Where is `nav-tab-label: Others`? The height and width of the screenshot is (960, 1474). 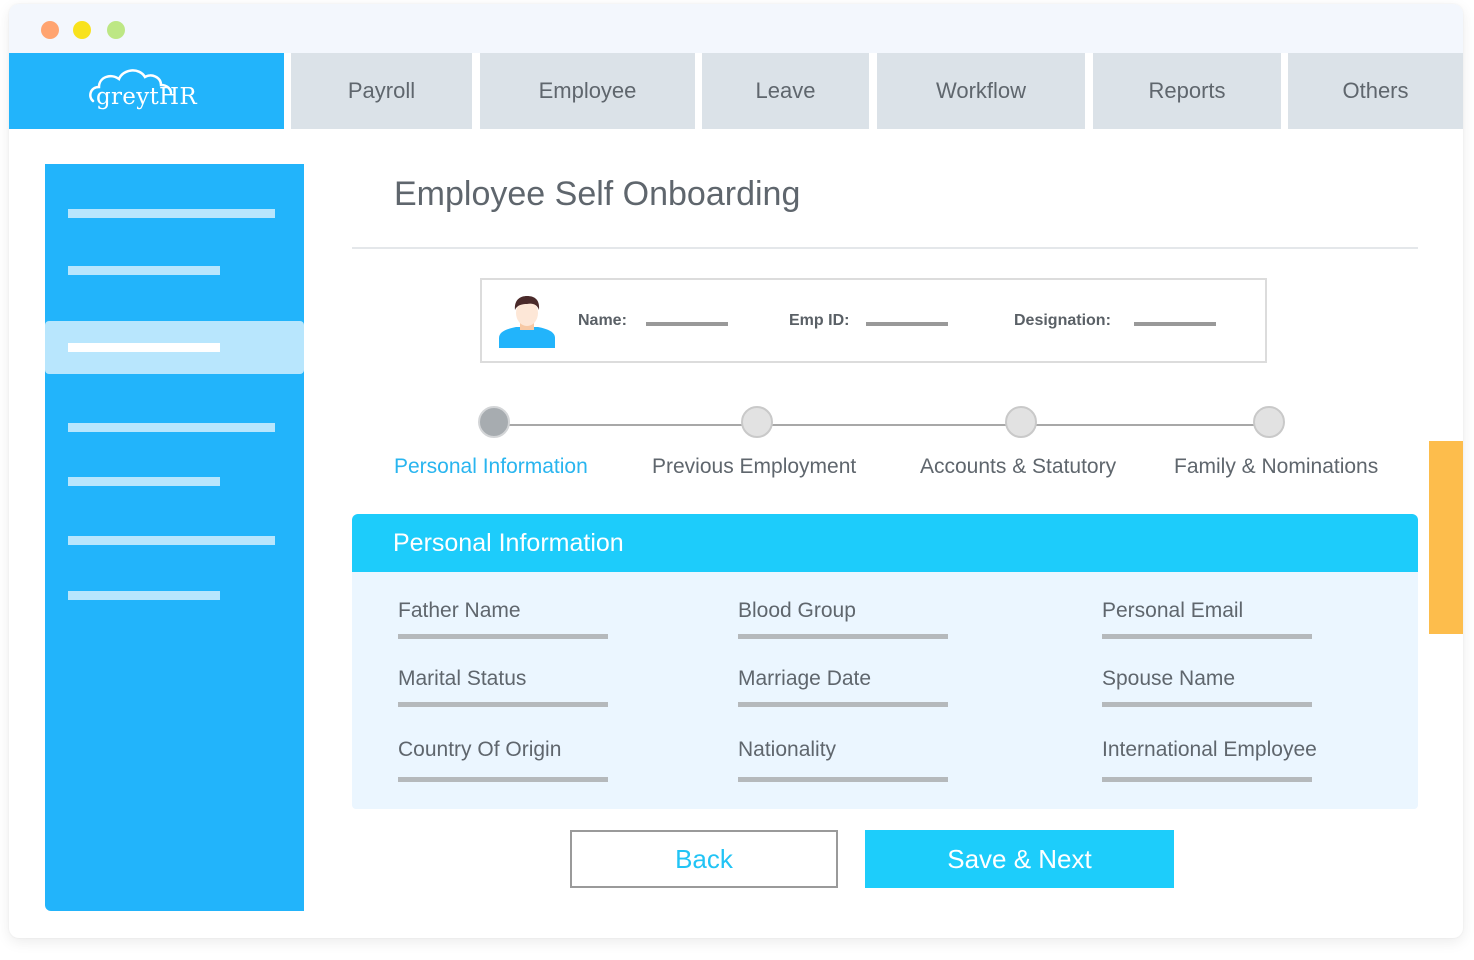 nav-tab-label: Others is located at coordinates (1375, 90).